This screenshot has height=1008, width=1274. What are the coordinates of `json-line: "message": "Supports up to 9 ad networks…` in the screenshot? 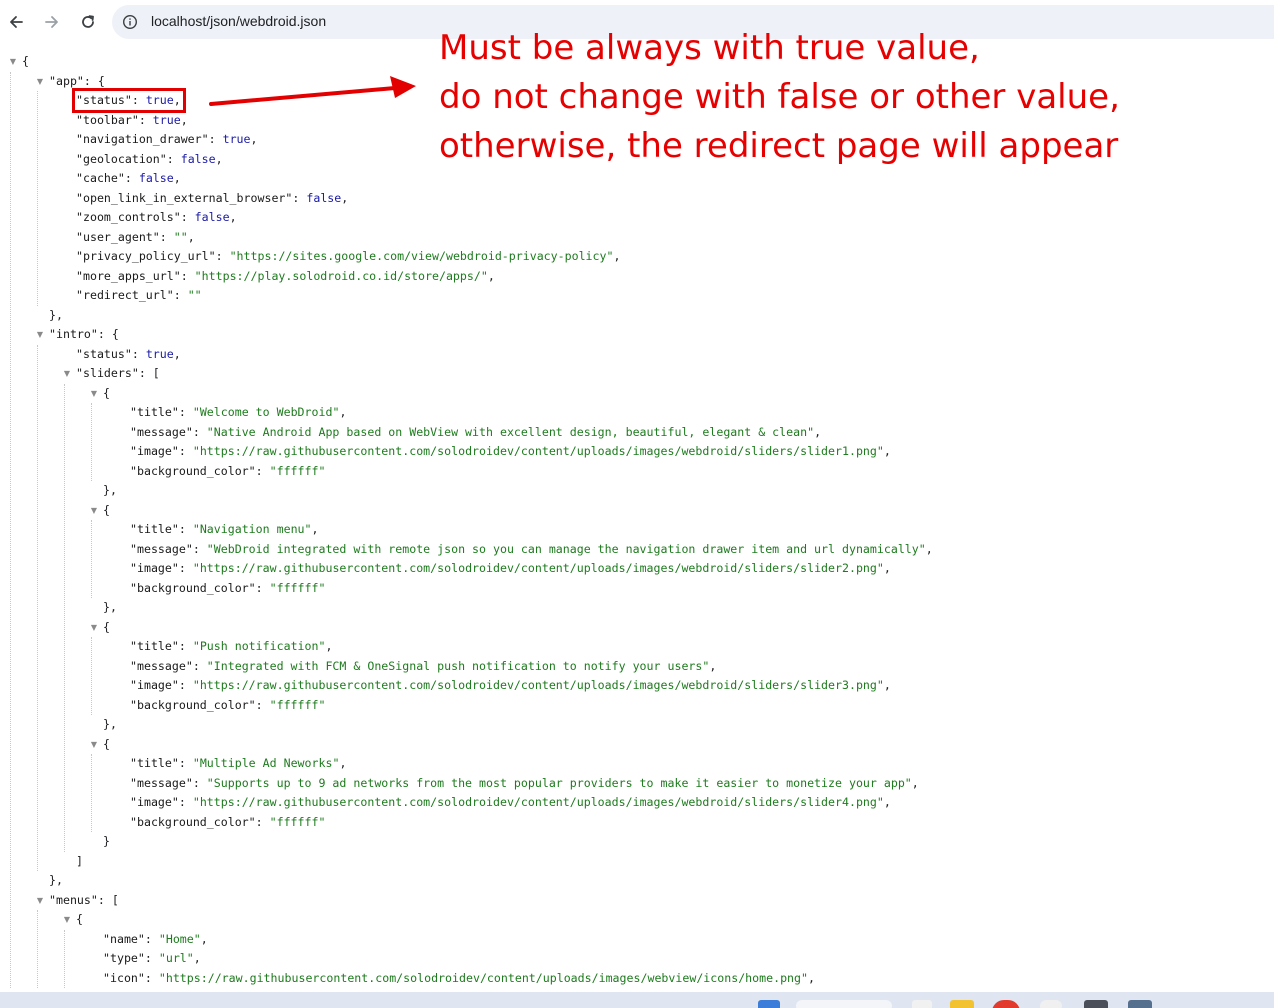 It's located at (459, 784).